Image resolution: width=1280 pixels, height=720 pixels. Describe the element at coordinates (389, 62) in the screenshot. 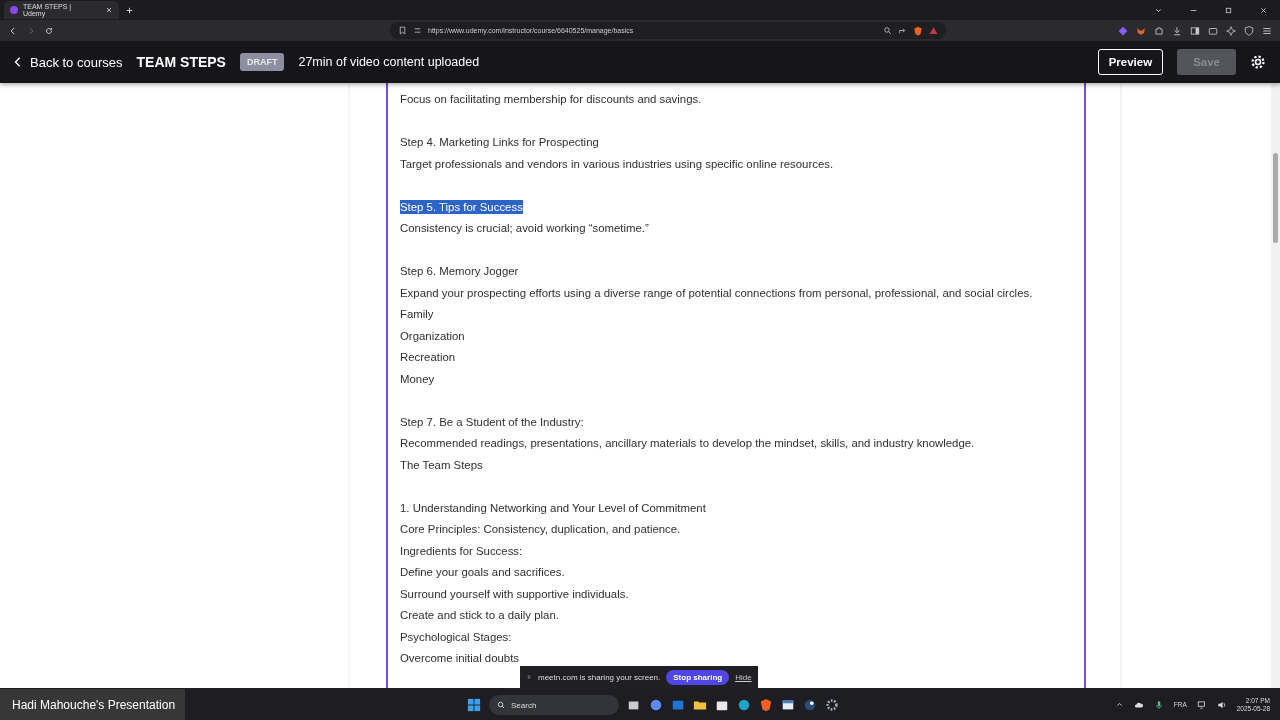

I see `upload-status: 27min of video content uploaded` at that location.